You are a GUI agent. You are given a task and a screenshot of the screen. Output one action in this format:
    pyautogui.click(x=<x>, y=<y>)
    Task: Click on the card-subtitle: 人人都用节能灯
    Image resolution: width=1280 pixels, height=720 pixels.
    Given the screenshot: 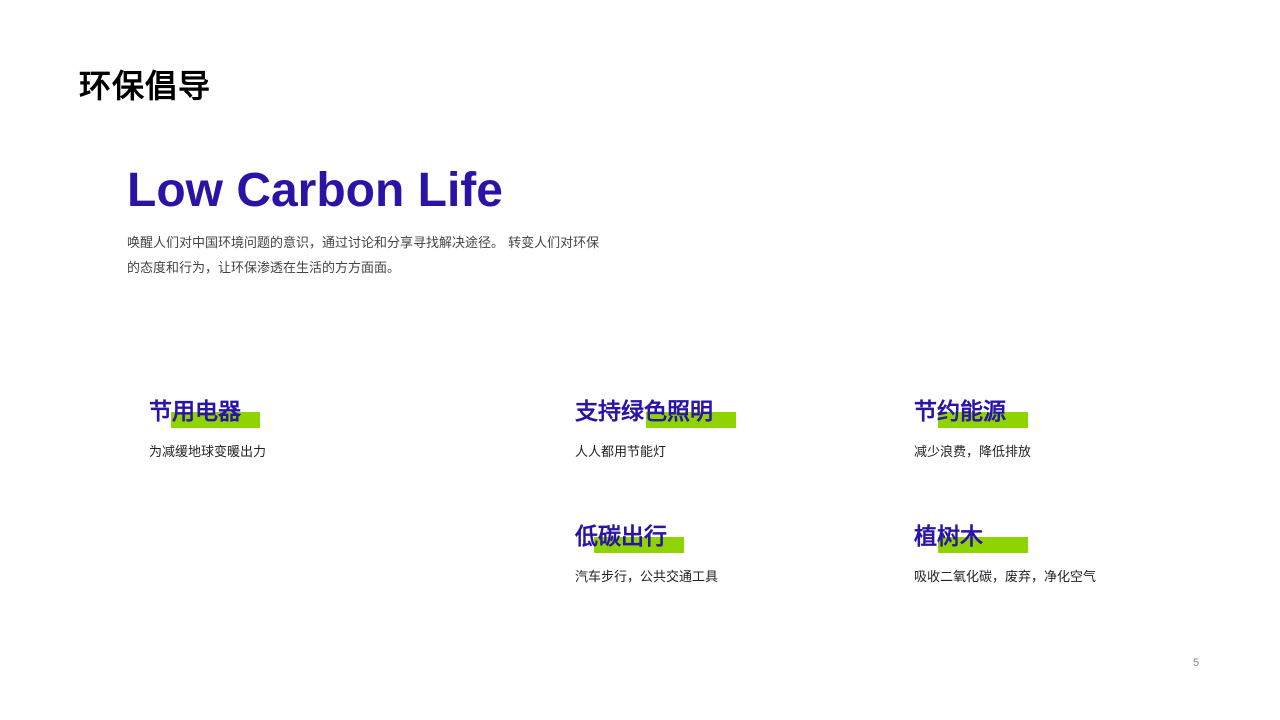 What is the action you would take?
    pyautogui.click(x=621, y=452)
    